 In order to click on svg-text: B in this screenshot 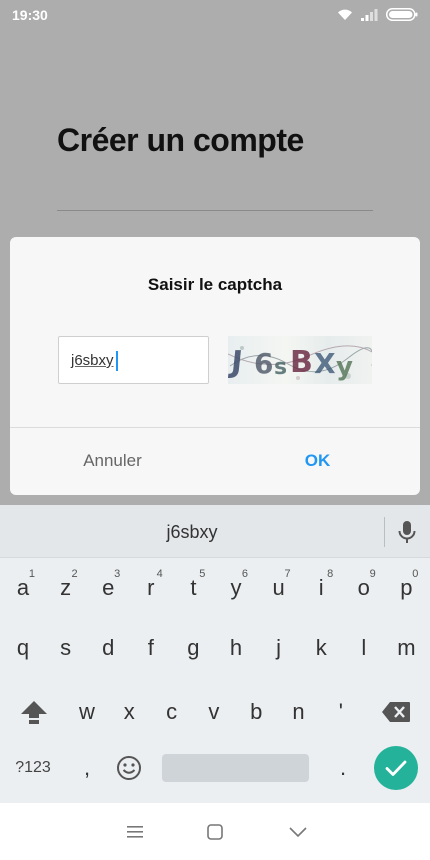, I will do `click(301, 362)`.